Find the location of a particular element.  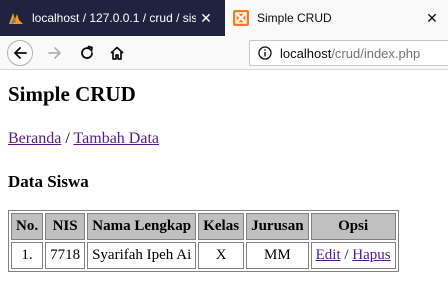

home-icon is located at coordinates (117, 53).